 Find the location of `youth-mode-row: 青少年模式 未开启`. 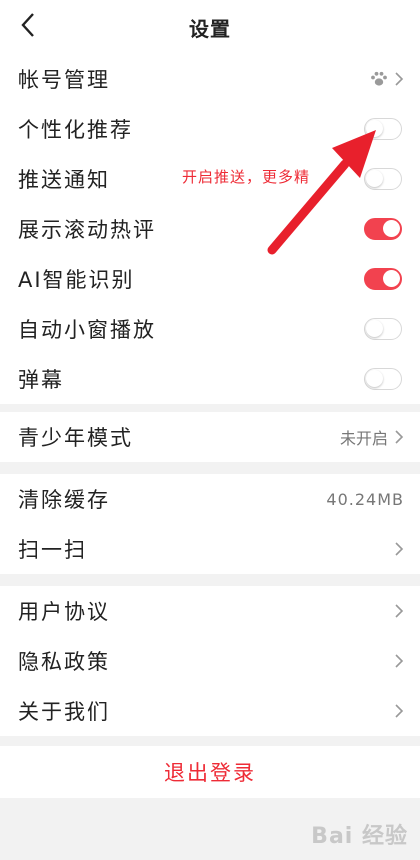

youth-mode-row: 青少年模式 未开启 is located at coordinates (210, 437).